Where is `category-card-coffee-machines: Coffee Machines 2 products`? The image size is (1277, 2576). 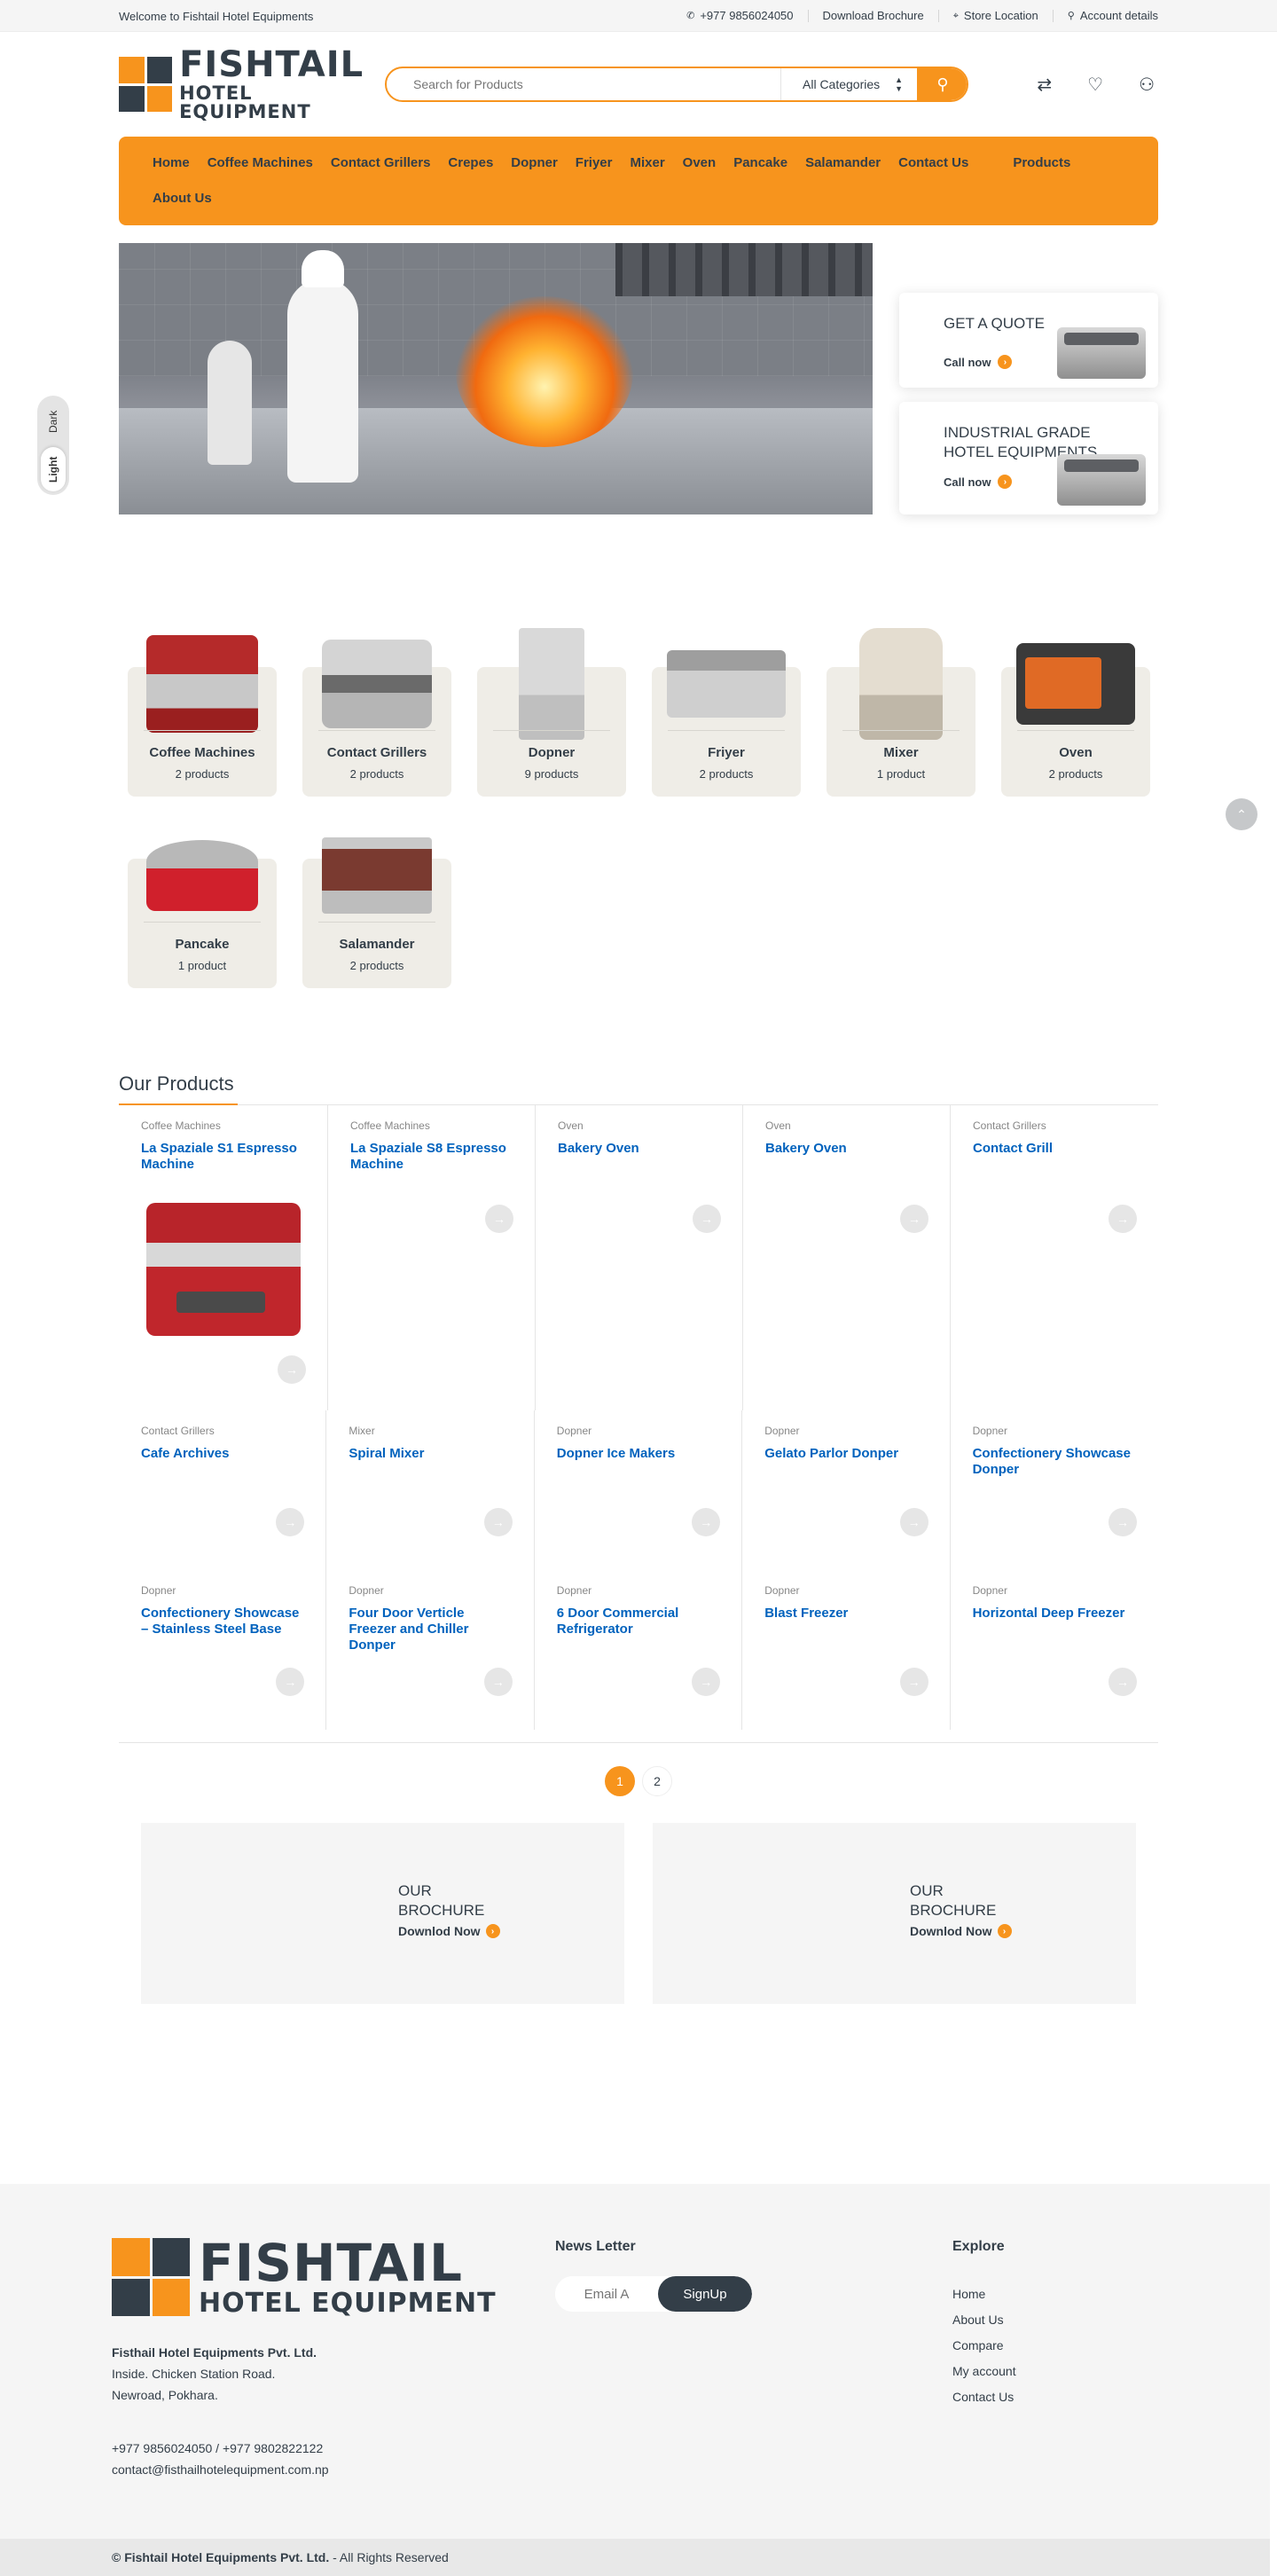 category-card-coffee-machines: Coffee Machines 2 products is located at coordinates (202, 711).